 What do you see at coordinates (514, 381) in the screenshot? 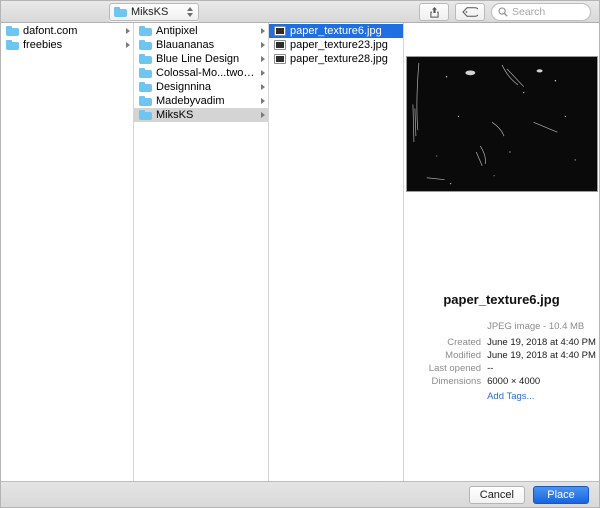
I see `metadata-value: 6000 × 4000` at bounding box center [514, 381].